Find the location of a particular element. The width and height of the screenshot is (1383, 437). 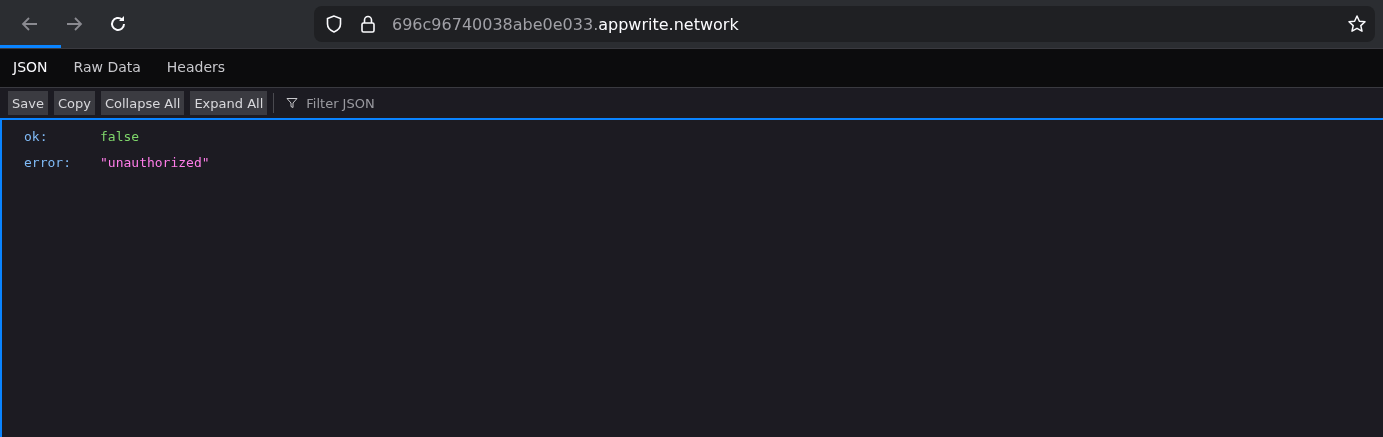

toolbar-button: Save is located at coordinates (28, 103).